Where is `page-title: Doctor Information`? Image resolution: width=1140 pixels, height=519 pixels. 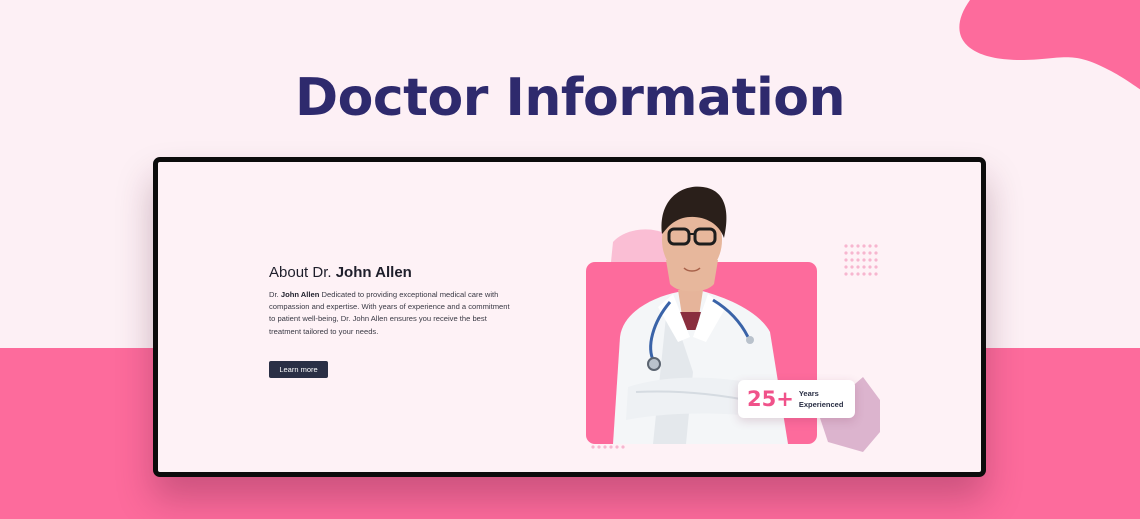
page-title: Doctor Information is located at coordinates (570, 98).